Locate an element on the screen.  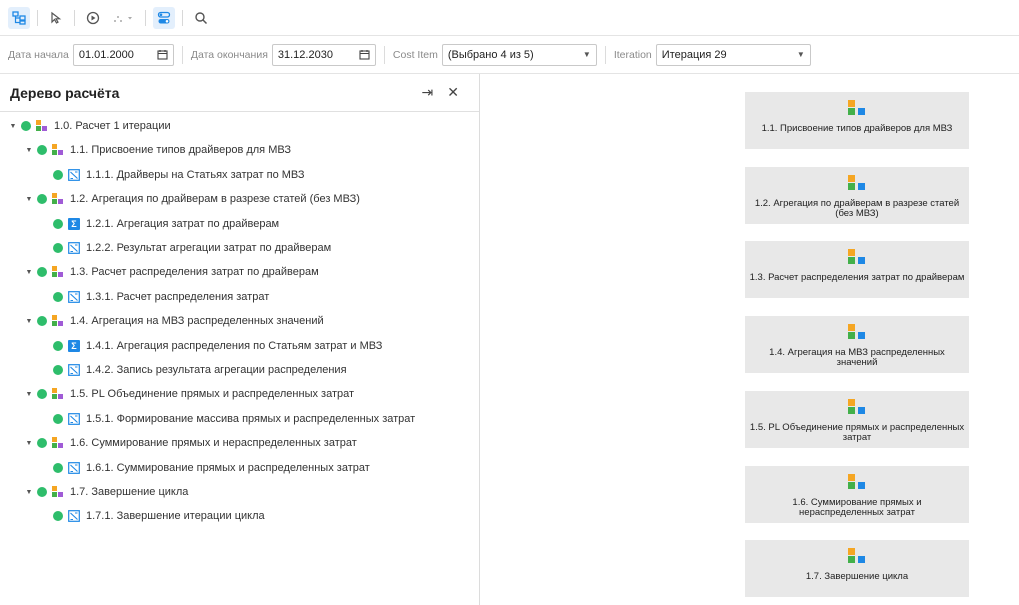
tree-item: 1.3.1. Расчет распределения затрат is located at coordinates (154, 297).